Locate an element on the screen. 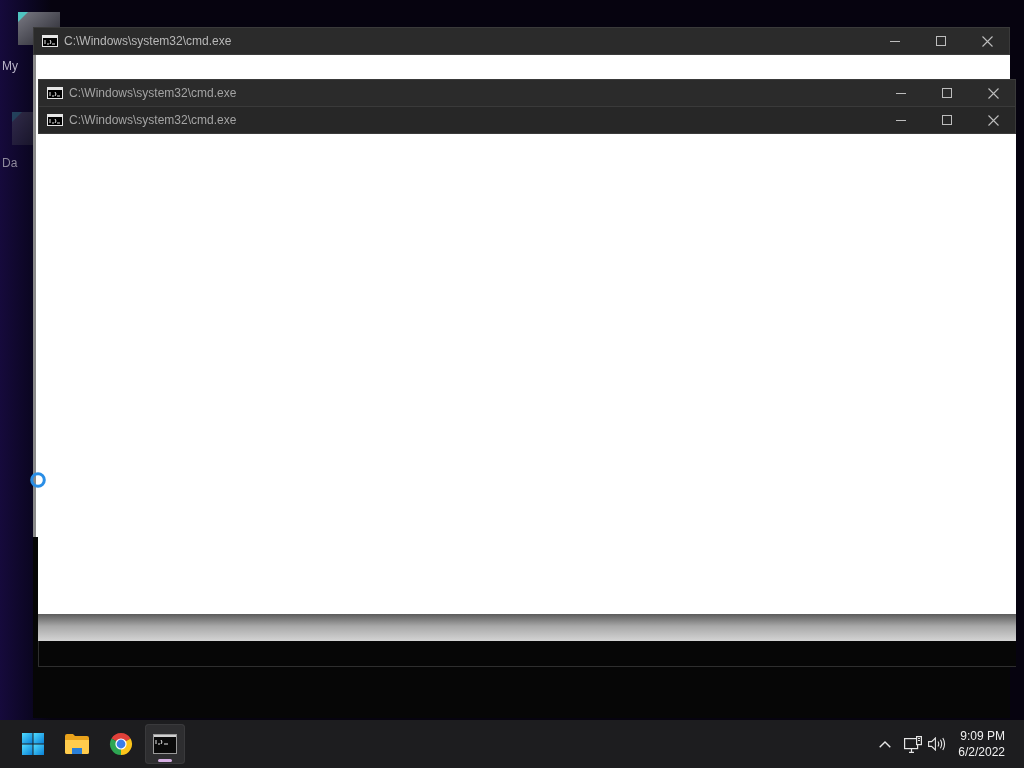 The height and width of the screenshot is (768, 1024). clock-date: 6/2/2022 is located at coordinates (981, 752).